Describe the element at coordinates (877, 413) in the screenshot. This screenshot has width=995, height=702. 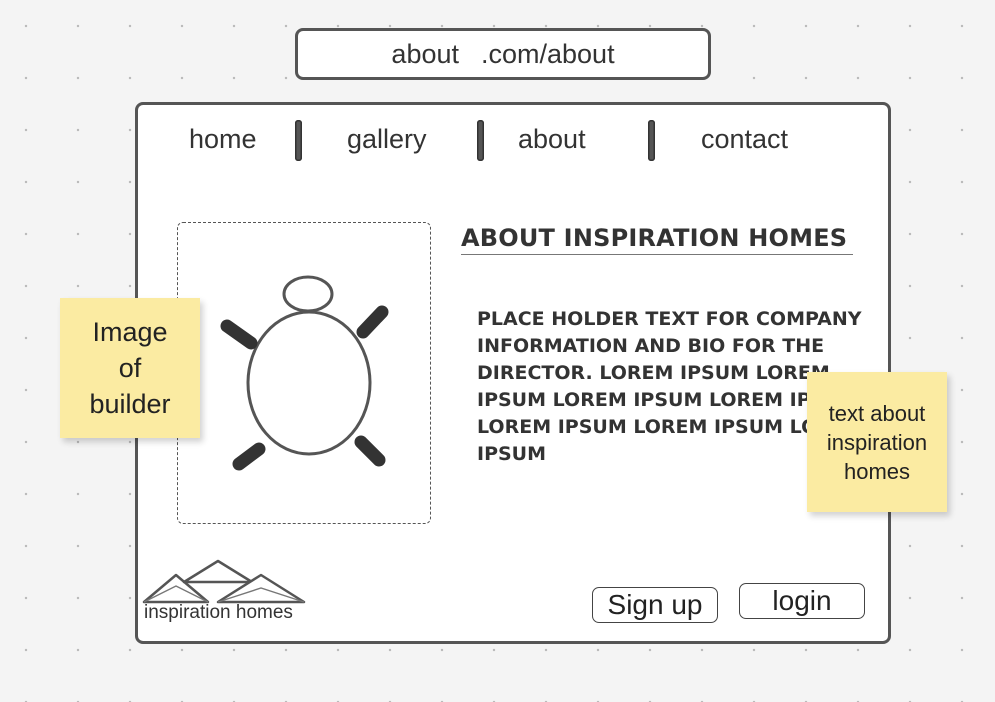
I see `sticky-line: text about` at that location.